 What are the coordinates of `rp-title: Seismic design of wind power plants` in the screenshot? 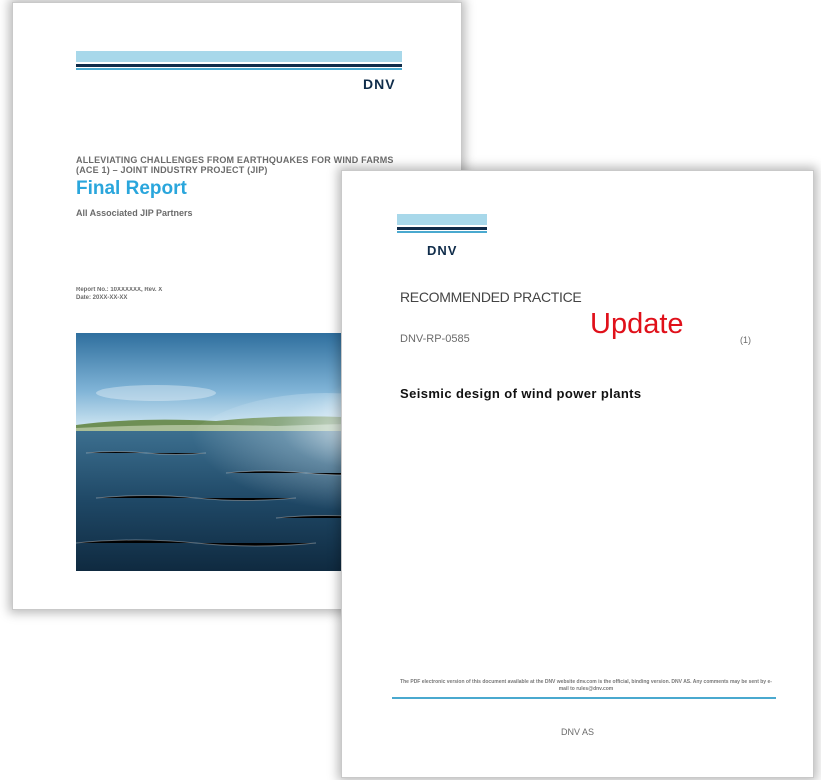 It's located at (521, 393).